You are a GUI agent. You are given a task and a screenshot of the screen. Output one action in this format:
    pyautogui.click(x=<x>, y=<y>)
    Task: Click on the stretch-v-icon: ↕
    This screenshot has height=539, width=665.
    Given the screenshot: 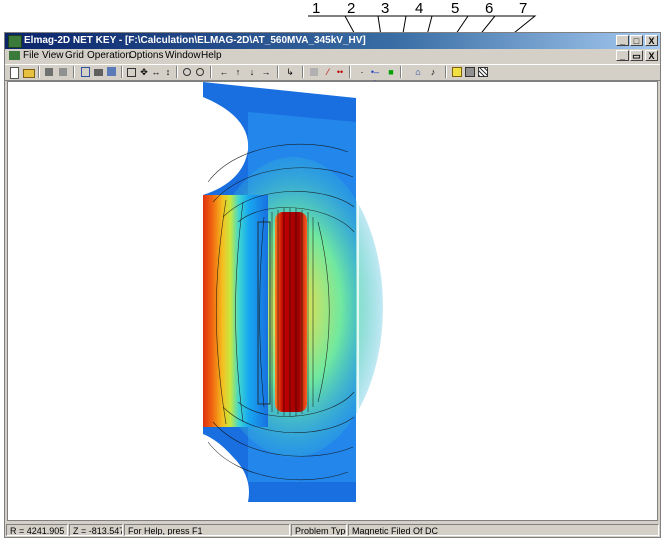 What is the action you would take?
    pyautogui.click(x=168, y=72)
    